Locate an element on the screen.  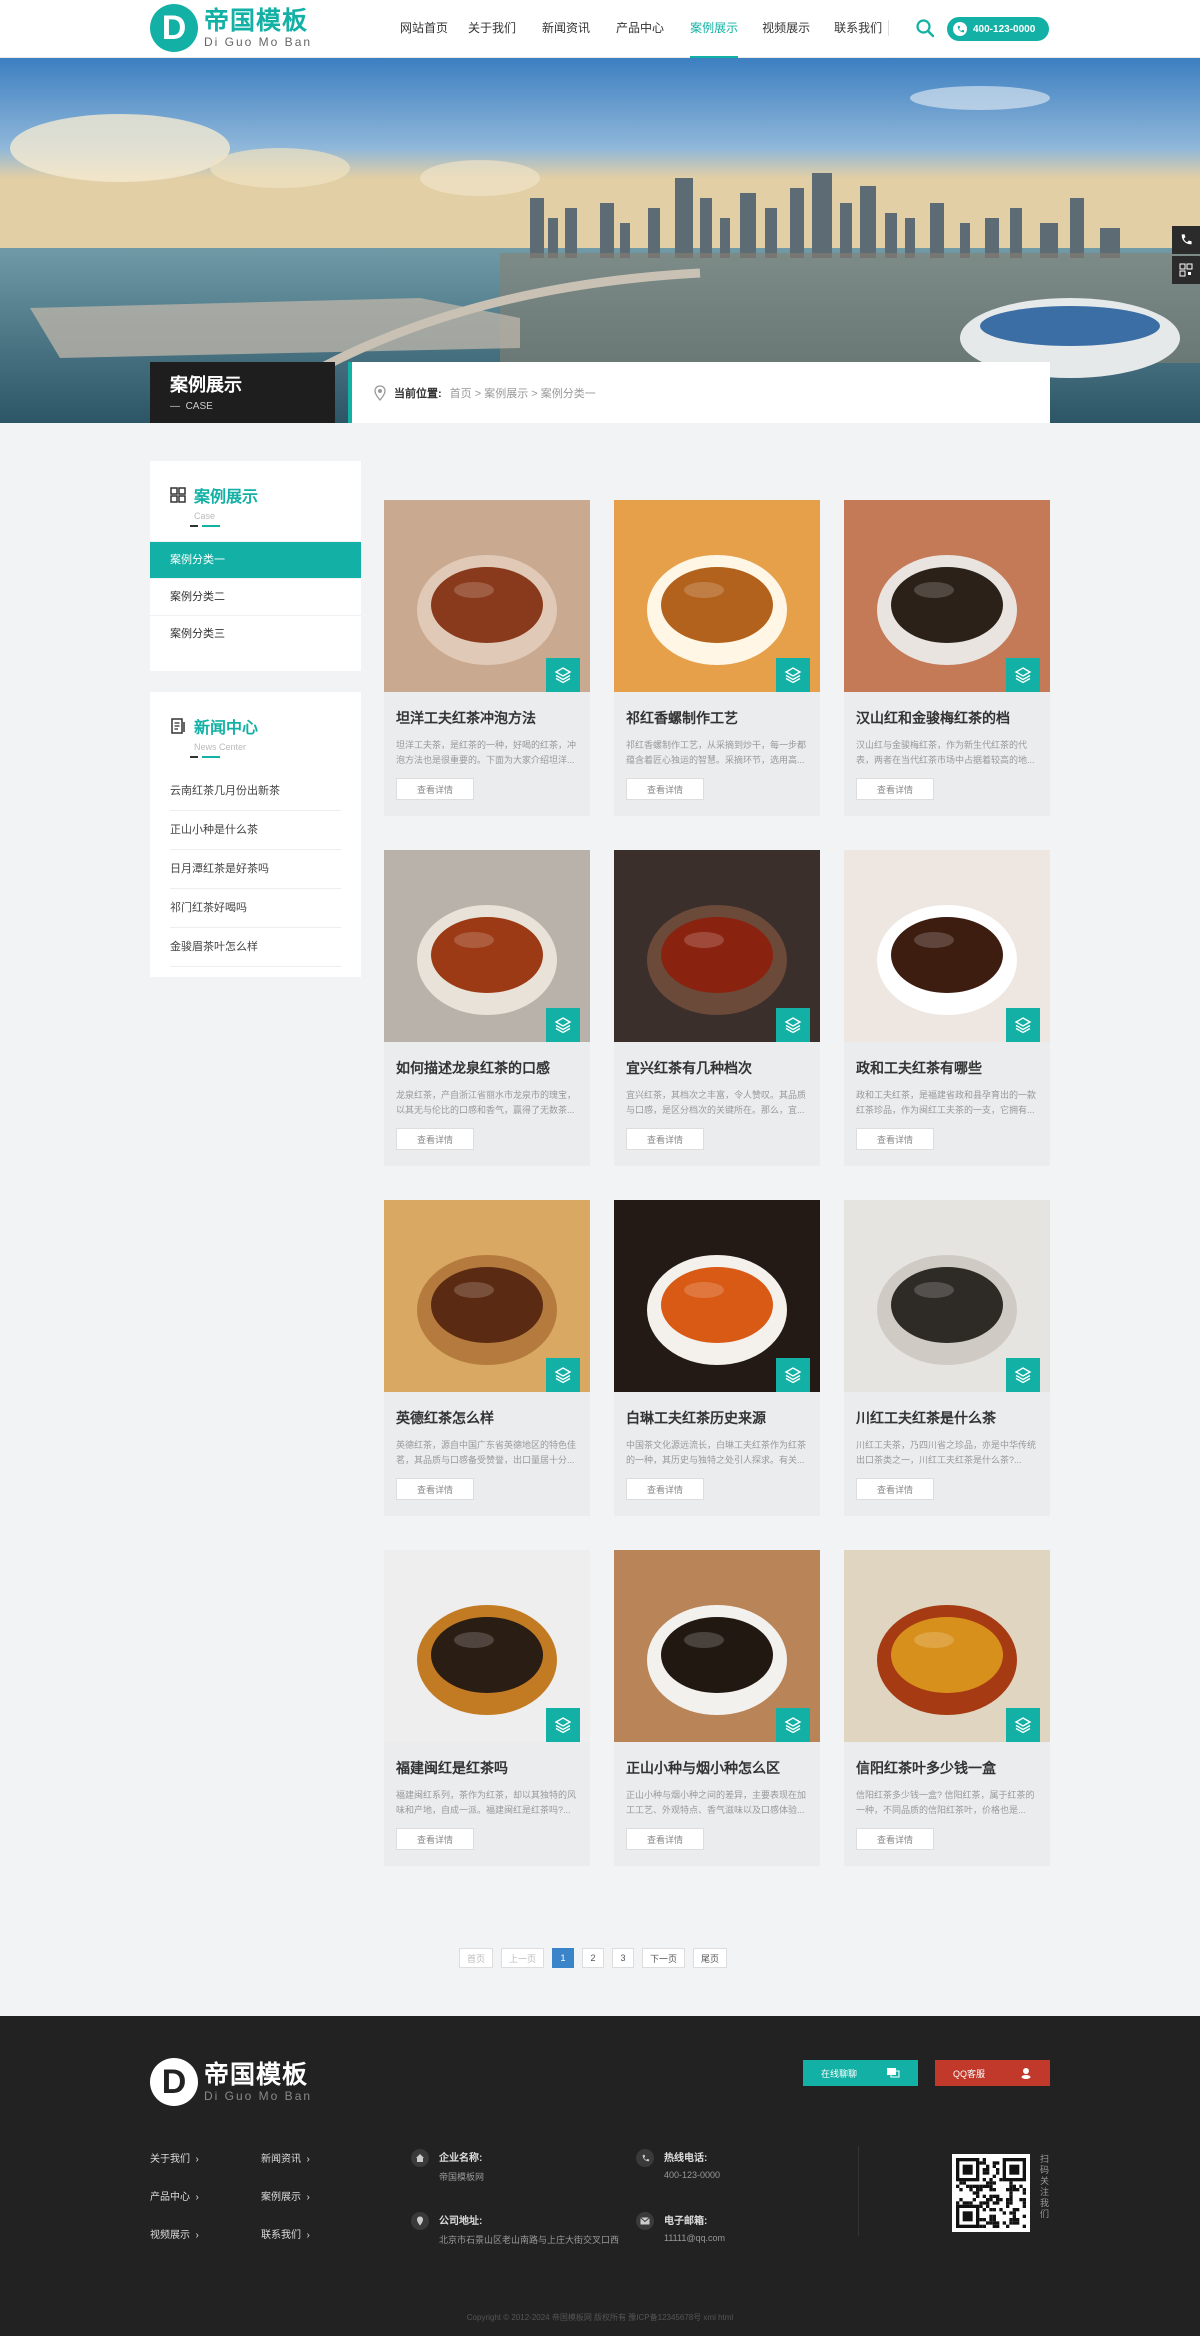
case-title: 政和工夫红茶有哪些 is located at coordinates (947, 1068).